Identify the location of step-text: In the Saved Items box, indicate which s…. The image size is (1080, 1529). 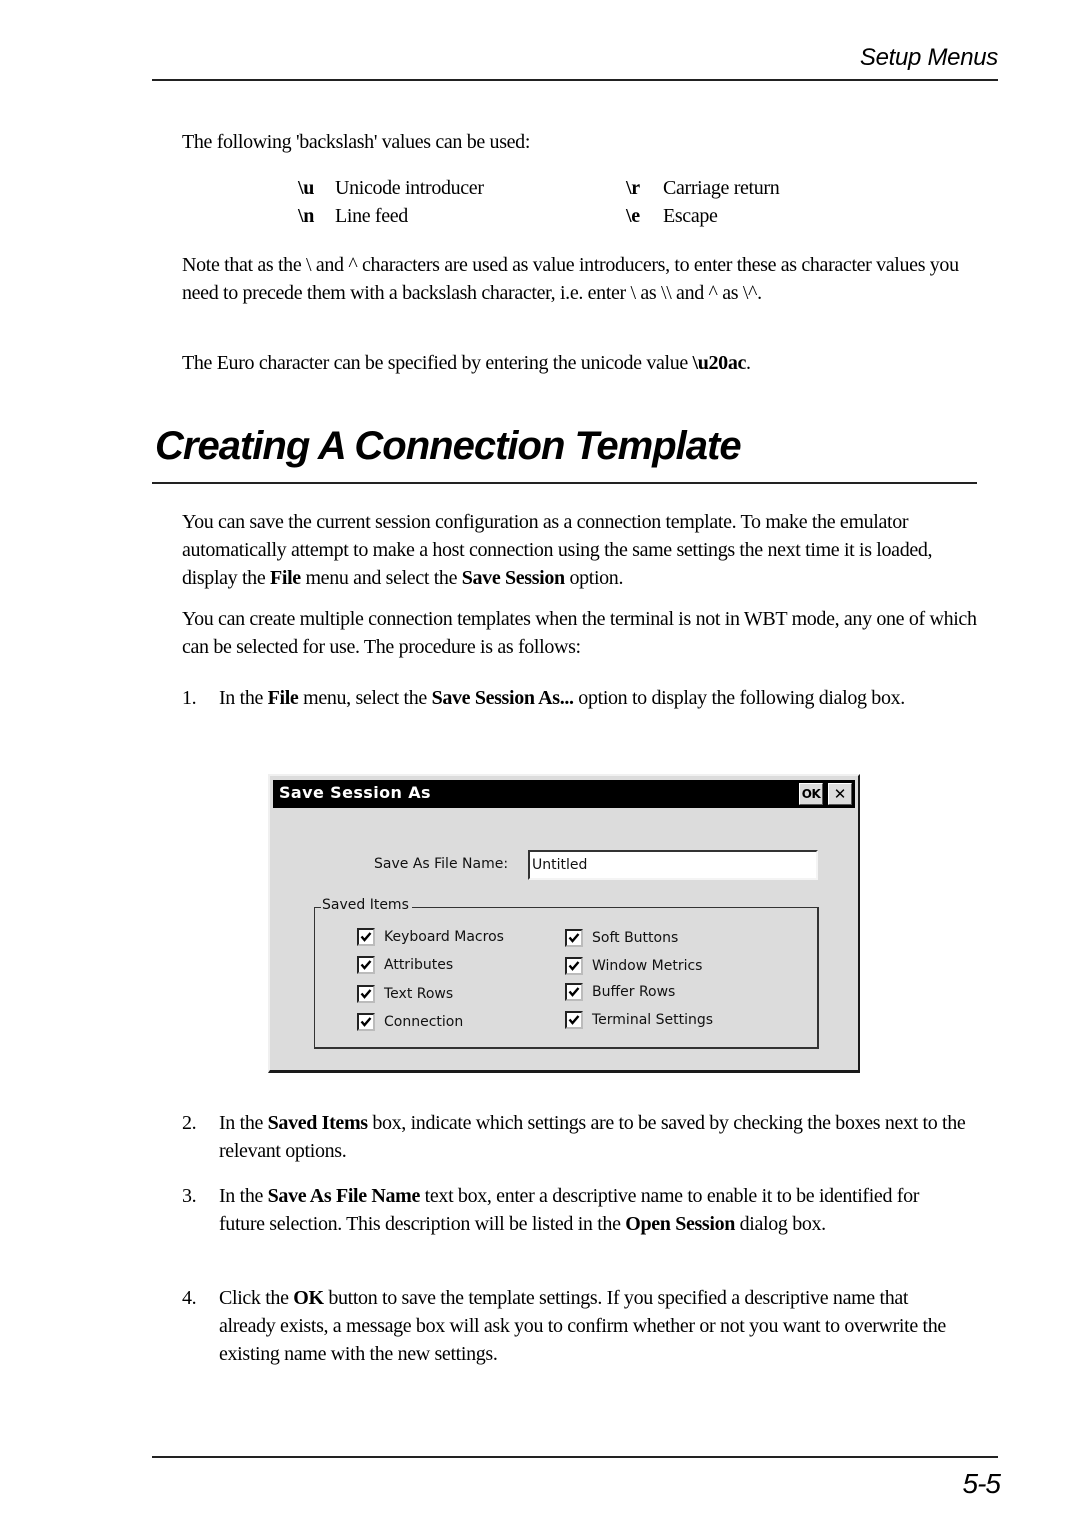
(594, 1137).